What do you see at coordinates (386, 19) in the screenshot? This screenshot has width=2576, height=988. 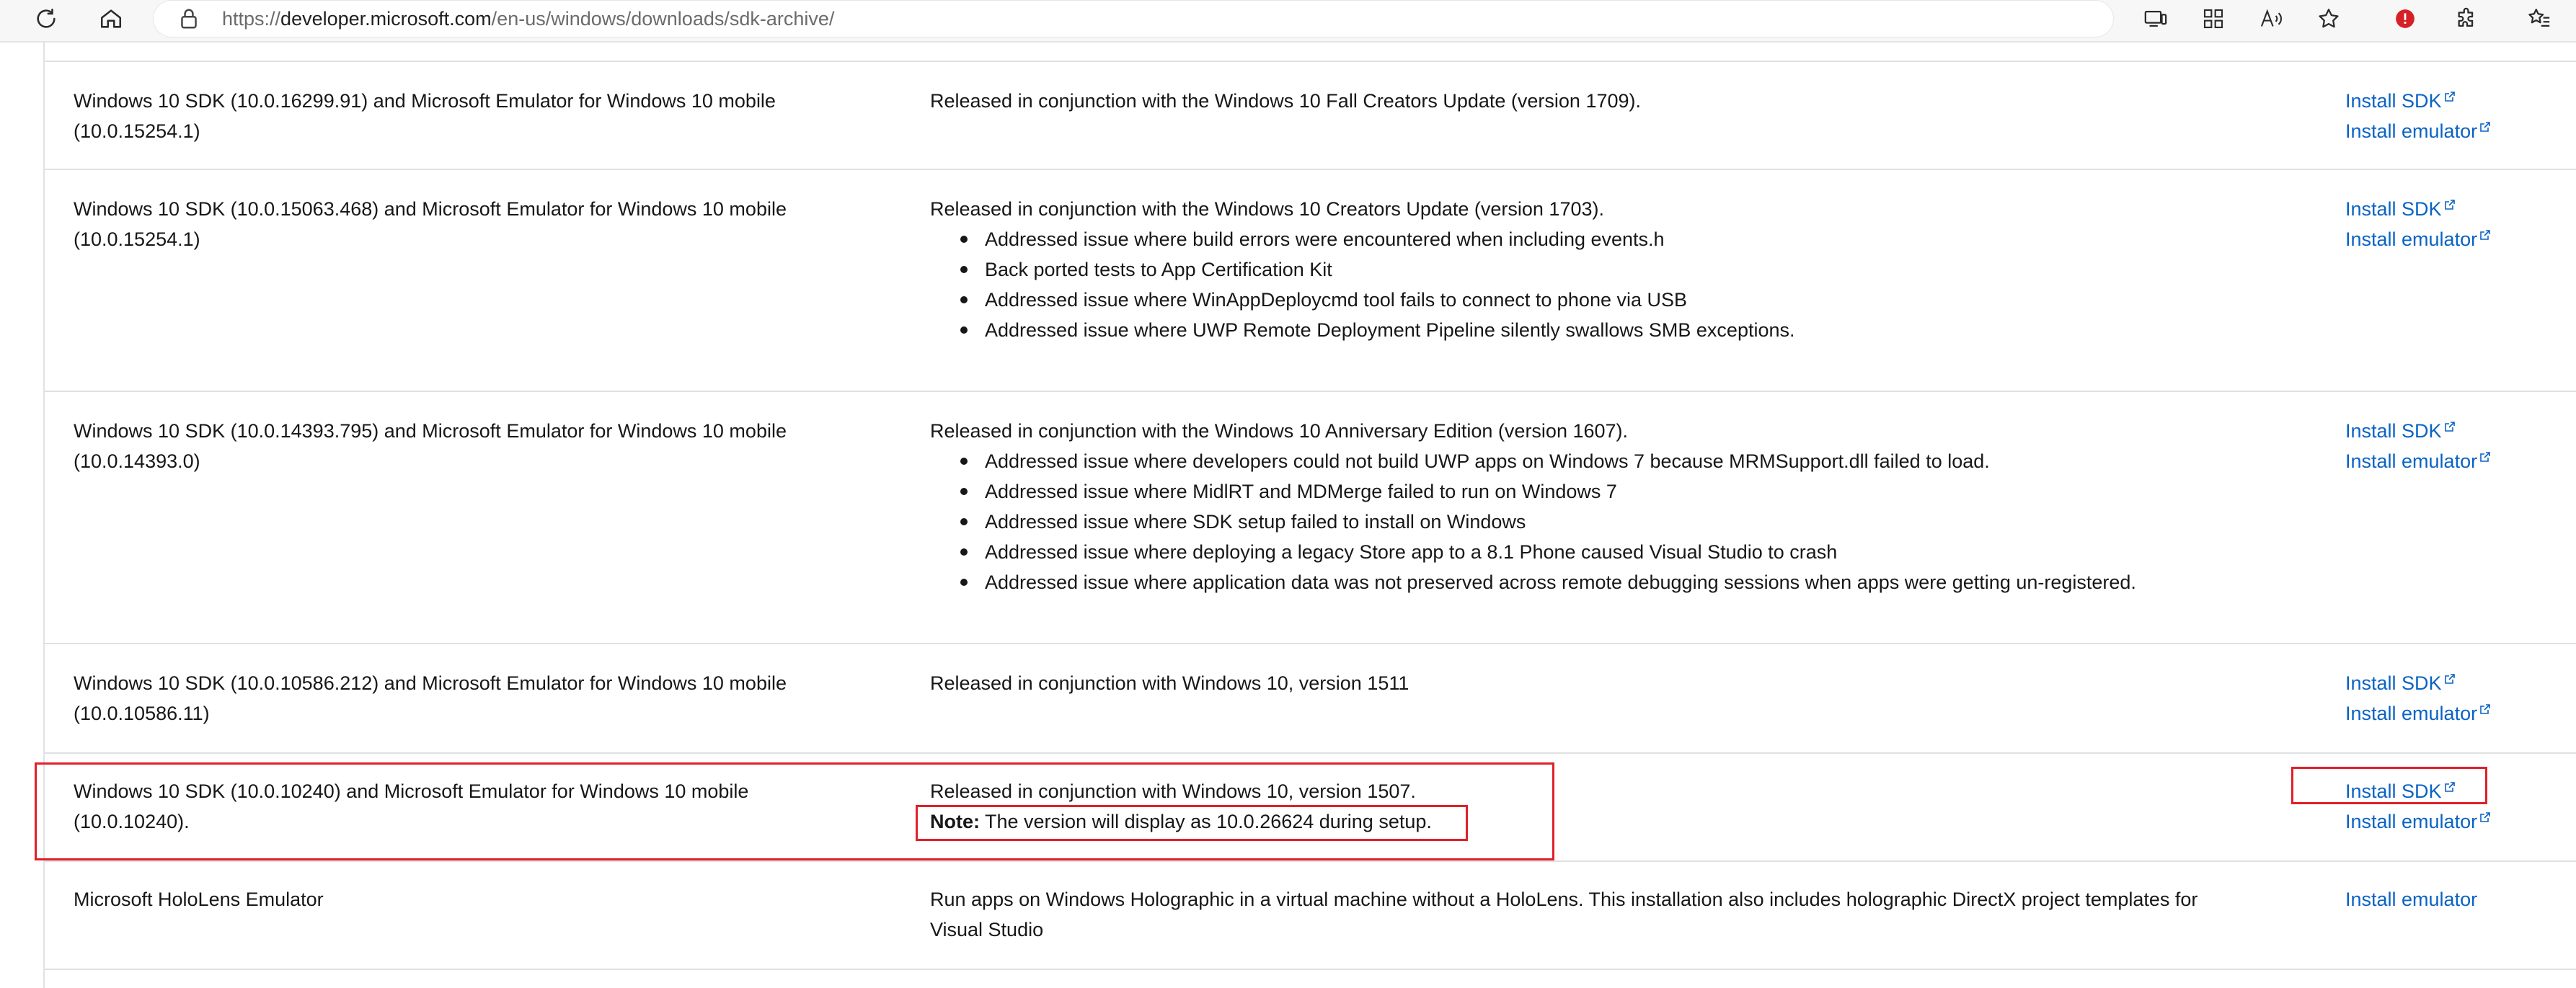 I see `url-domain: developer.microsoft.com` at bounding box center [386, 19].